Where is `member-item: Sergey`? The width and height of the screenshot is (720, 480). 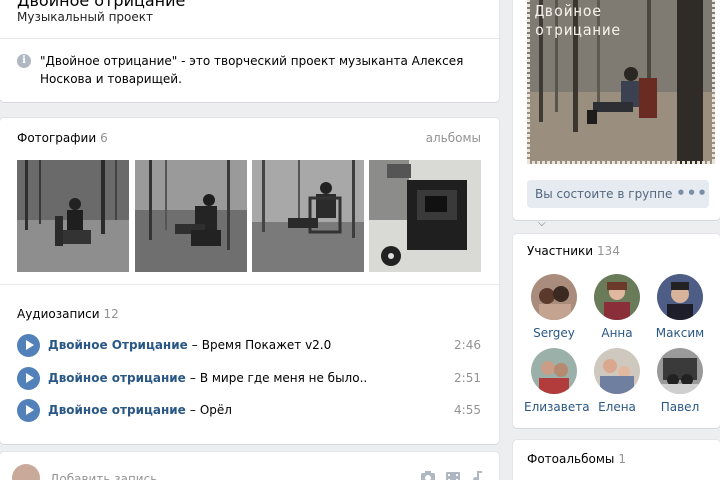 member-item: Sergey is located at coordinates (554, 307).